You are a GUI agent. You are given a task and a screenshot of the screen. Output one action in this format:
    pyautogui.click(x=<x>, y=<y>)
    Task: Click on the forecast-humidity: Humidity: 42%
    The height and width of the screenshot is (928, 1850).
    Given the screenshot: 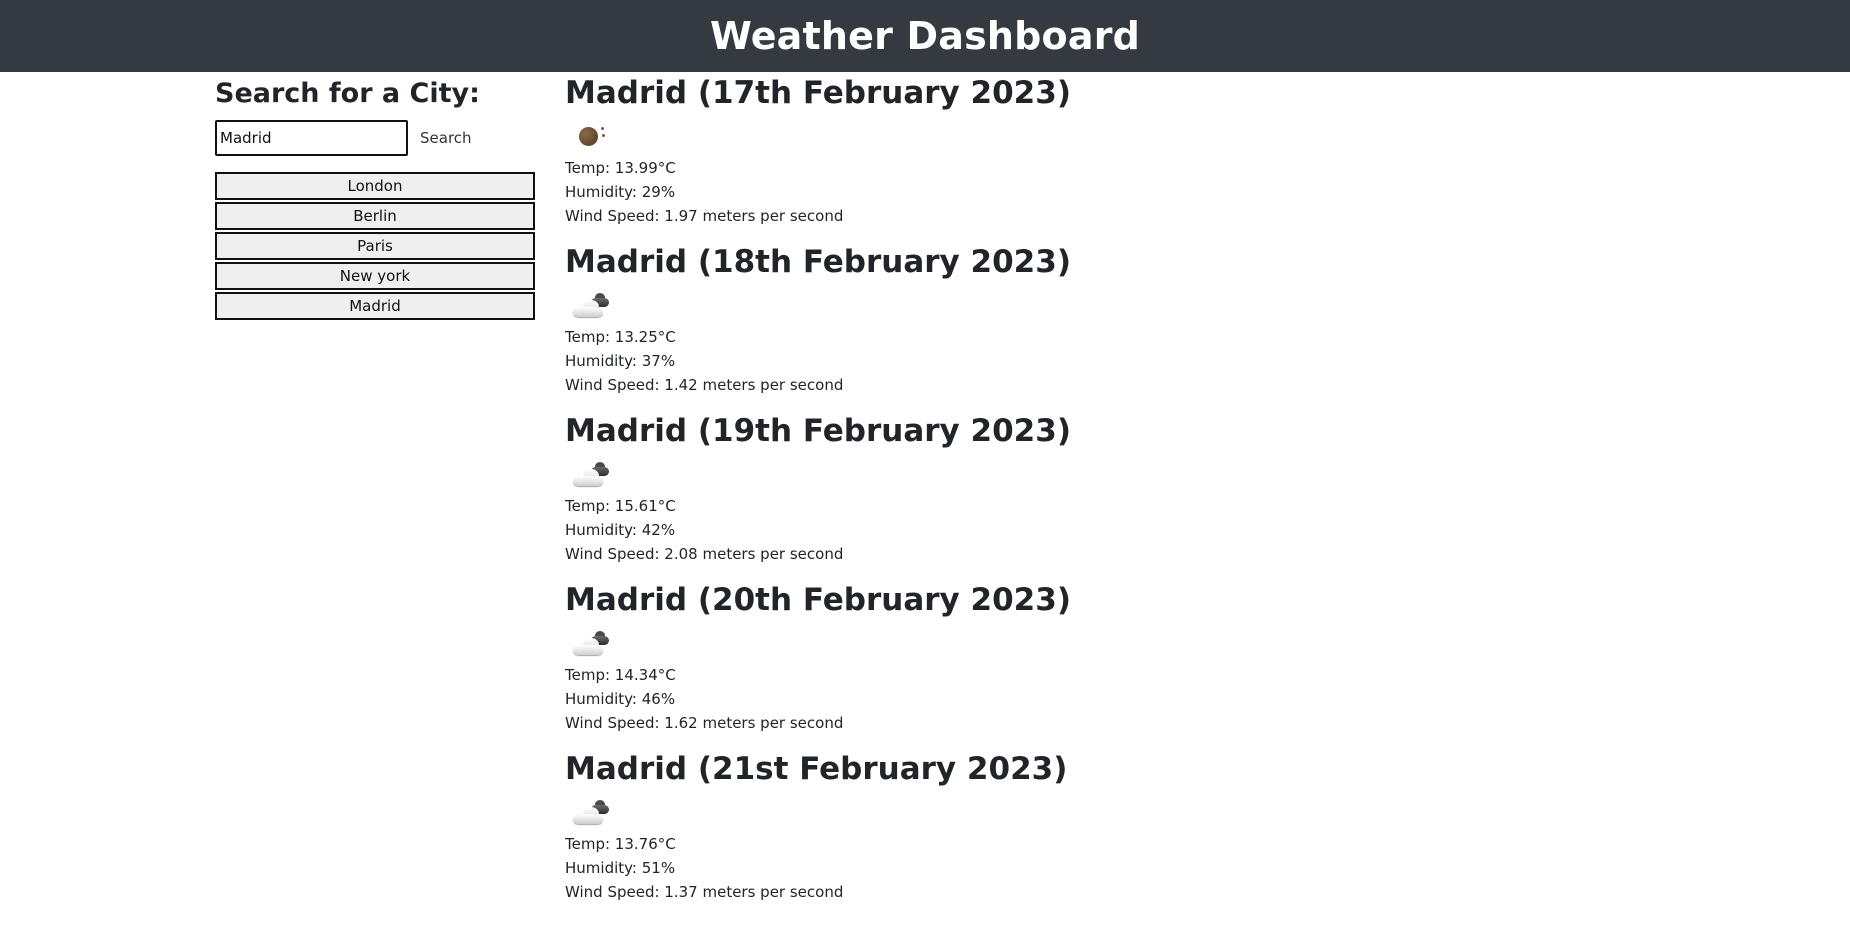 What is the action you would take?
    pyautogui.click(x=620, y=530)
    